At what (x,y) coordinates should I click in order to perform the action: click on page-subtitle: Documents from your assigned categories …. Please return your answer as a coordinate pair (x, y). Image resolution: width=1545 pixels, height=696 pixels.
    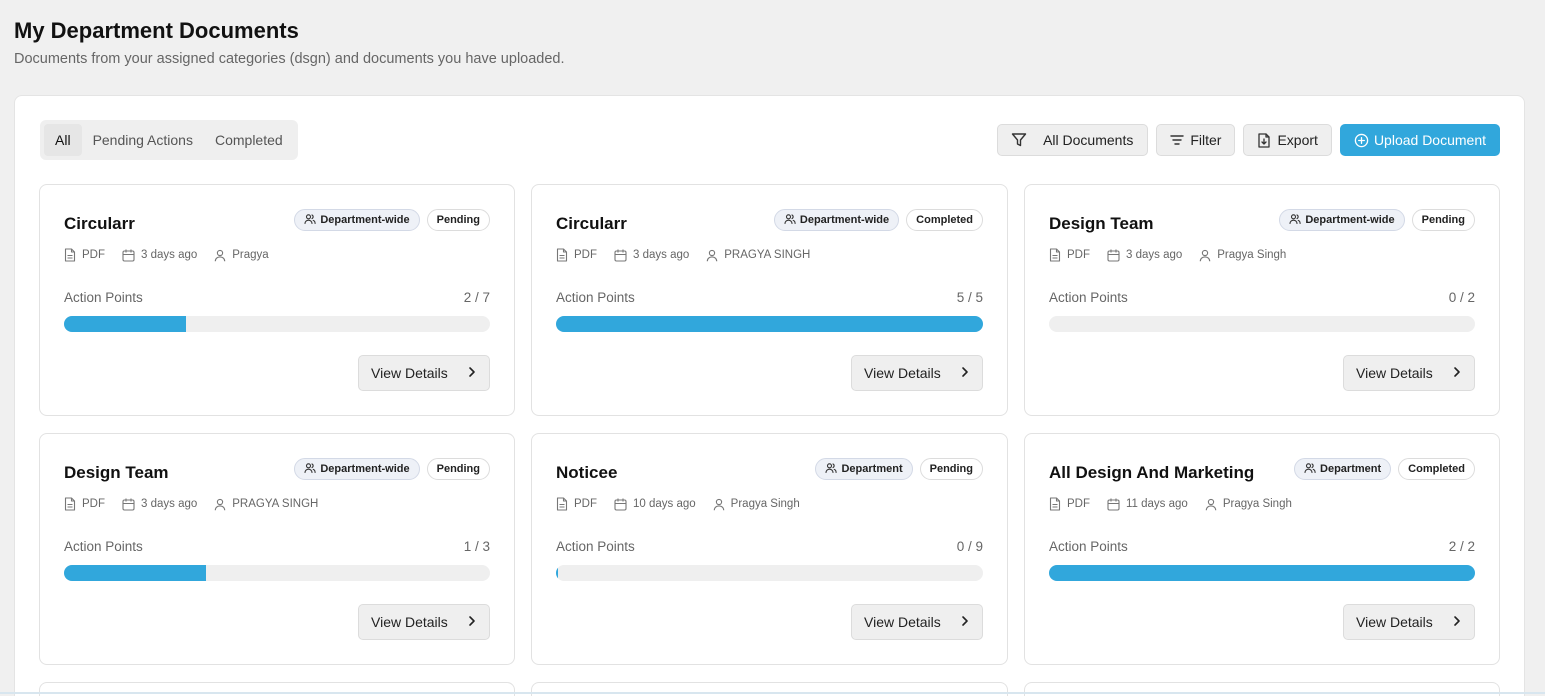
    Looking at the image, I should click on (289, 59).